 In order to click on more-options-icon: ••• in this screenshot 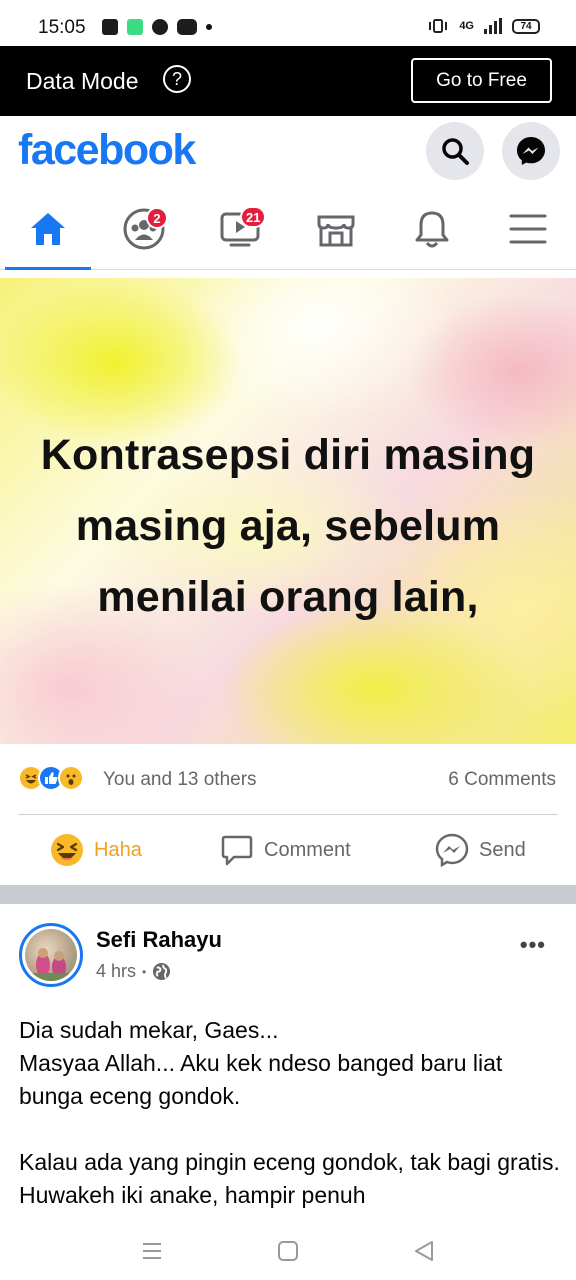, I will do `click(533, 945)`.